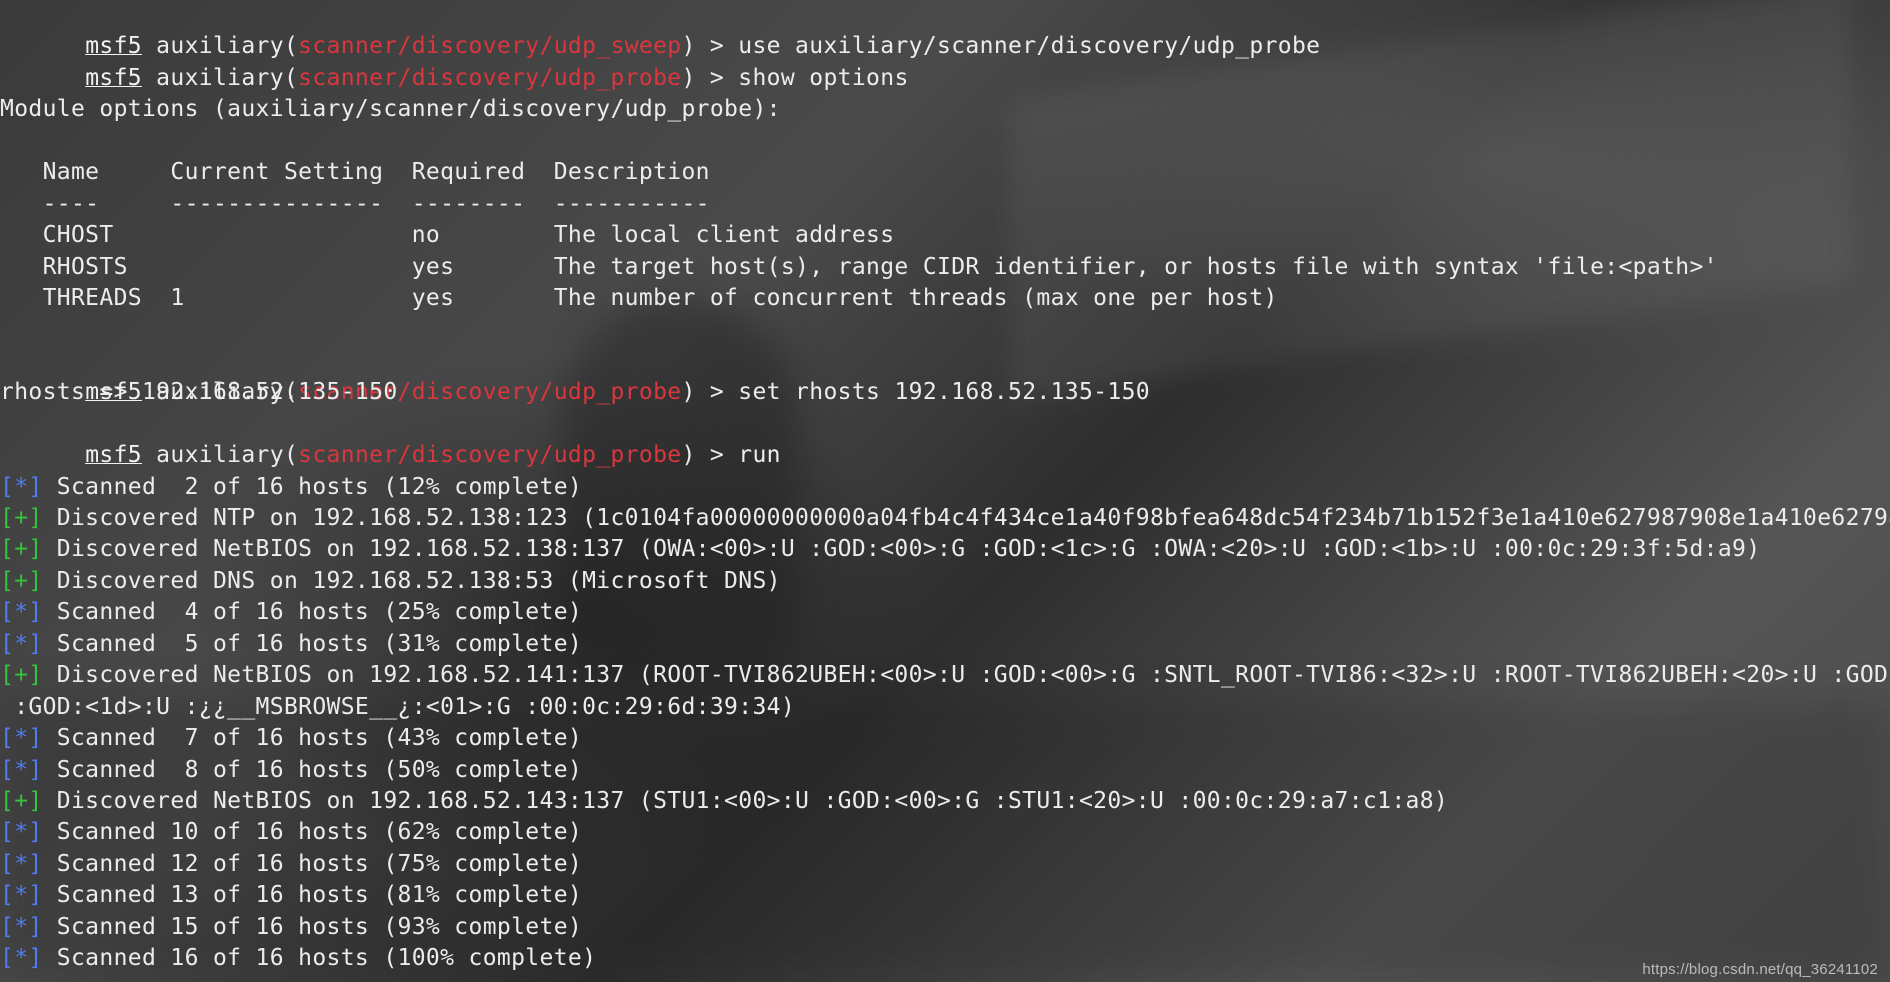 This screenshot has height=982, width=1890. Describe the element at coordinates (319, 958) in the screenshot. I see `result-text: Scanned 16 of 16 hosts (100% complete)` at that location.